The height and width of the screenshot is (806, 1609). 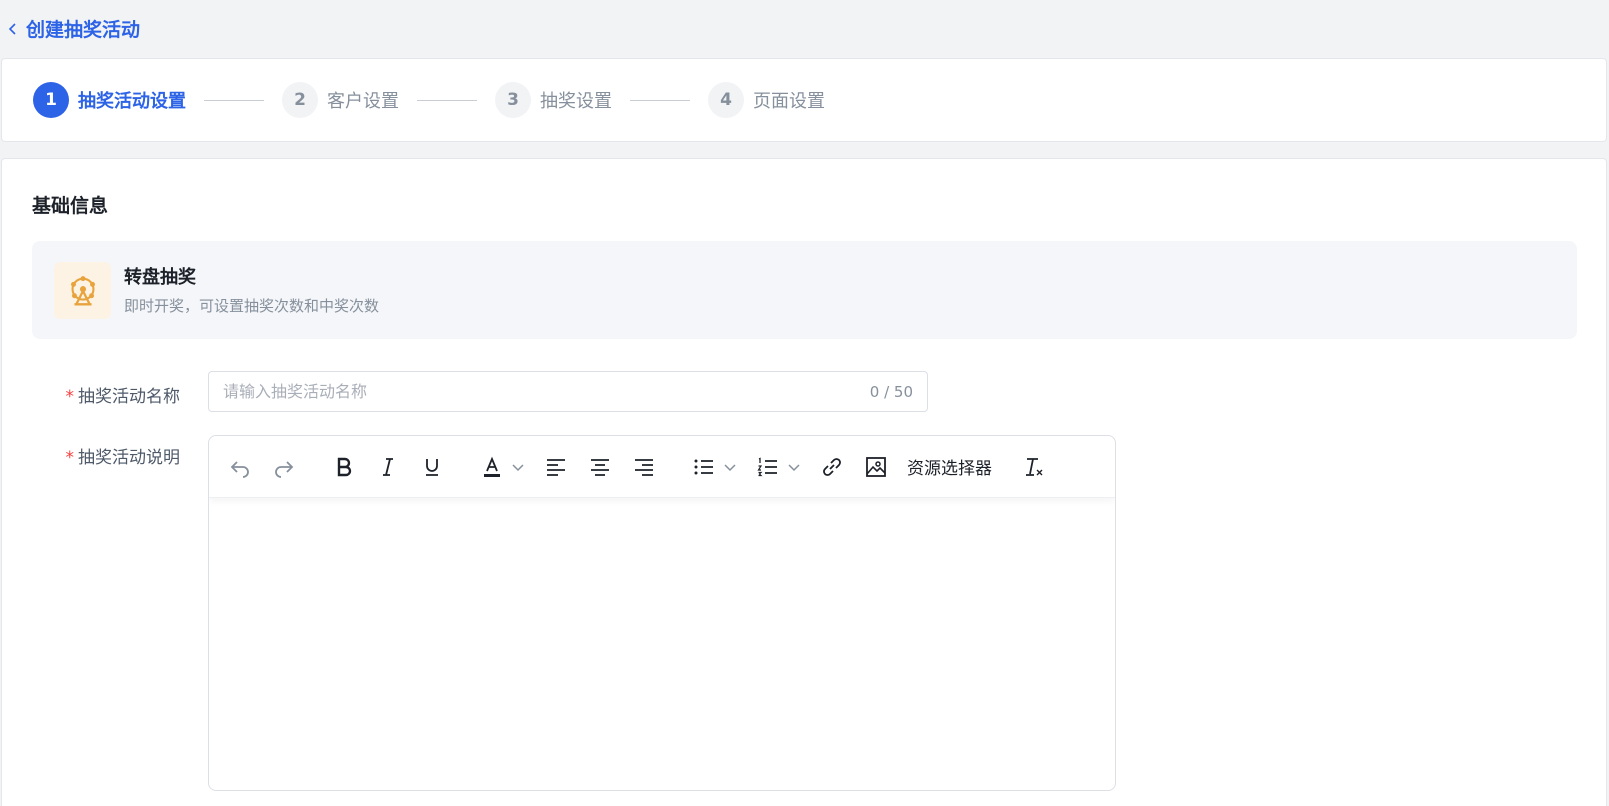 I want to click on desc-label: * 抽奖活动说明, so click(x=98, y=455).